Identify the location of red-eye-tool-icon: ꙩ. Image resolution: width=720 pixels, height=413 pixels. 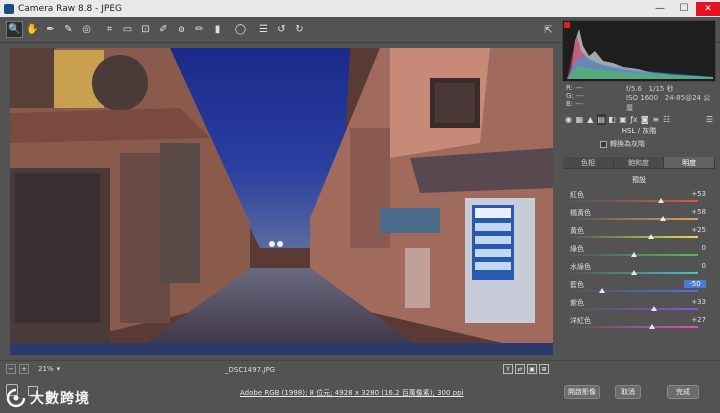
(181, 29).